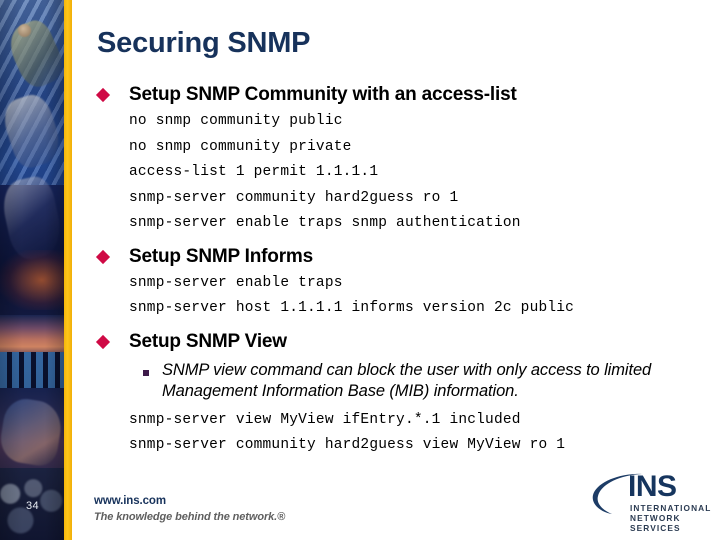 Image resolution: width=720 pixels, height=540 pixels. What do you see at coordinates (236, 282) in the screenshot?
I see `code-line: snmp-server enable traps` at bounding box center [236, 282].